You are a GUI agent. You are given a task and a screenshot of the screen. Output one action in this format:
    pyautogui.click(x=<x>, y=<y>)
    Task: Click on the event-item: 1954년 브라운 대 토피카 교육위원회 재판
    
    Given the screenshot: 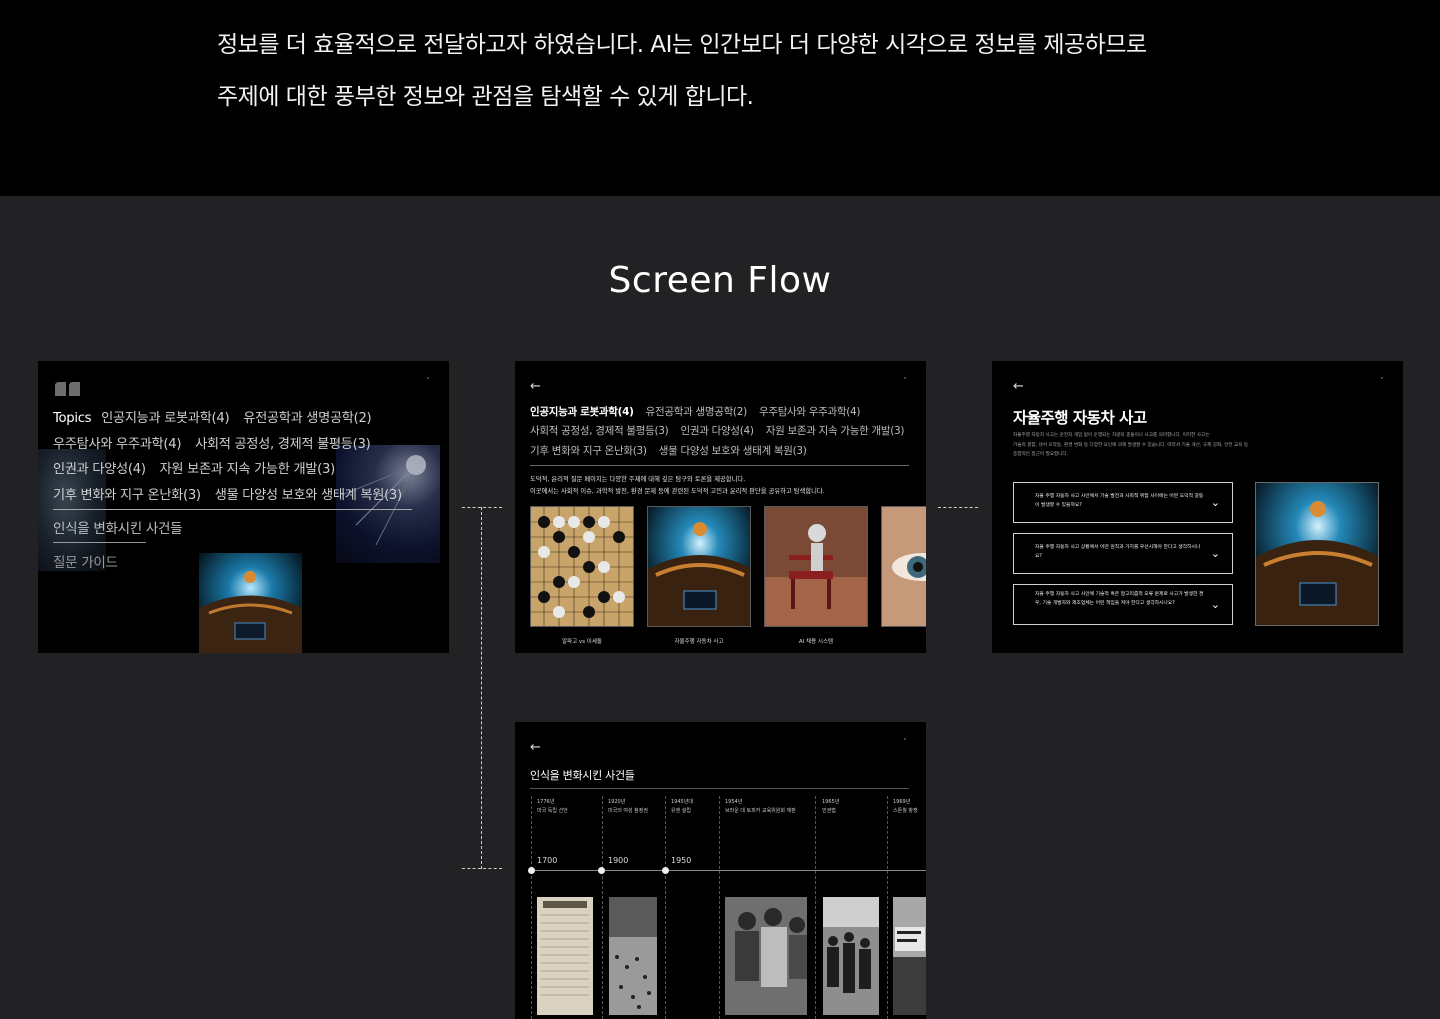 What is the action you would take?
    pyautogui.click(x=760, y=806)
    